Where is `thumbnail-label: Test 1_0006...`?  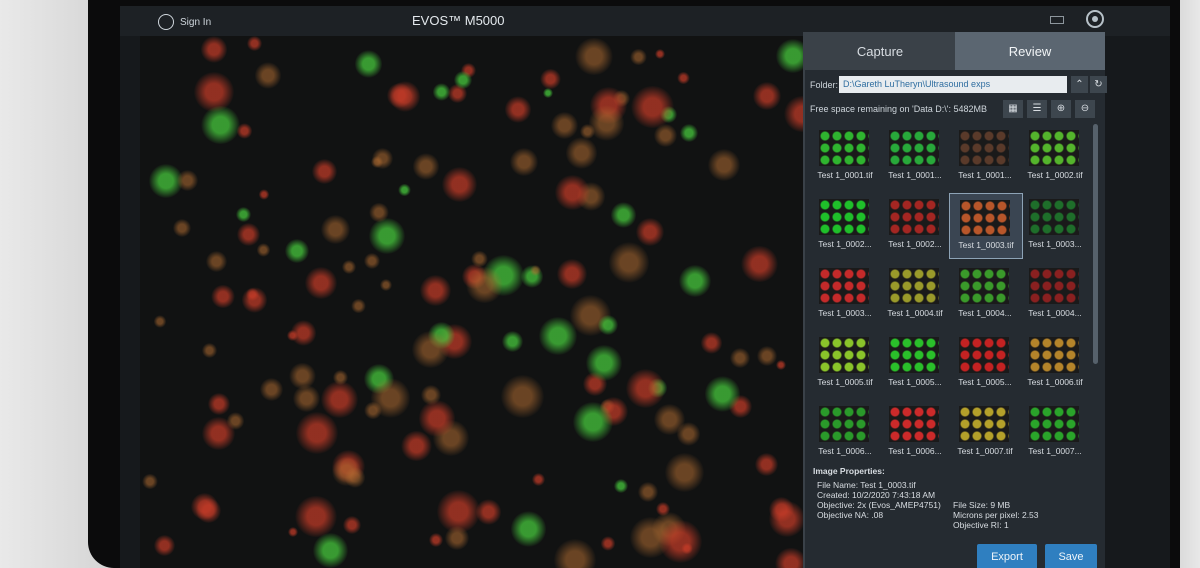
thumbnail-label: Test 1_0006... is located at coordinates (845, 451).